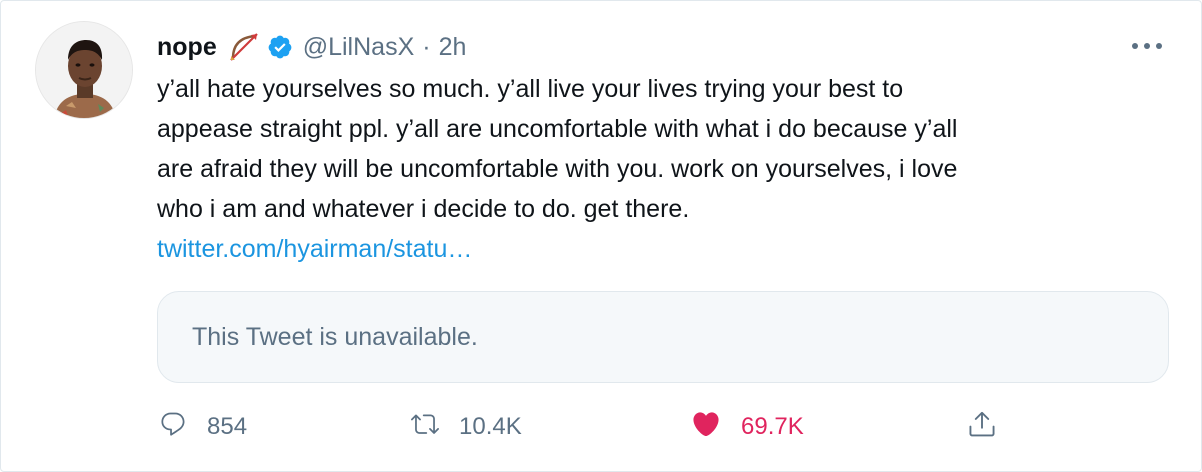  What do you see at coordinates (359, 47) in the screenshot?
I see `author-handle: @LilNasX` at bounding box center [359, 47].